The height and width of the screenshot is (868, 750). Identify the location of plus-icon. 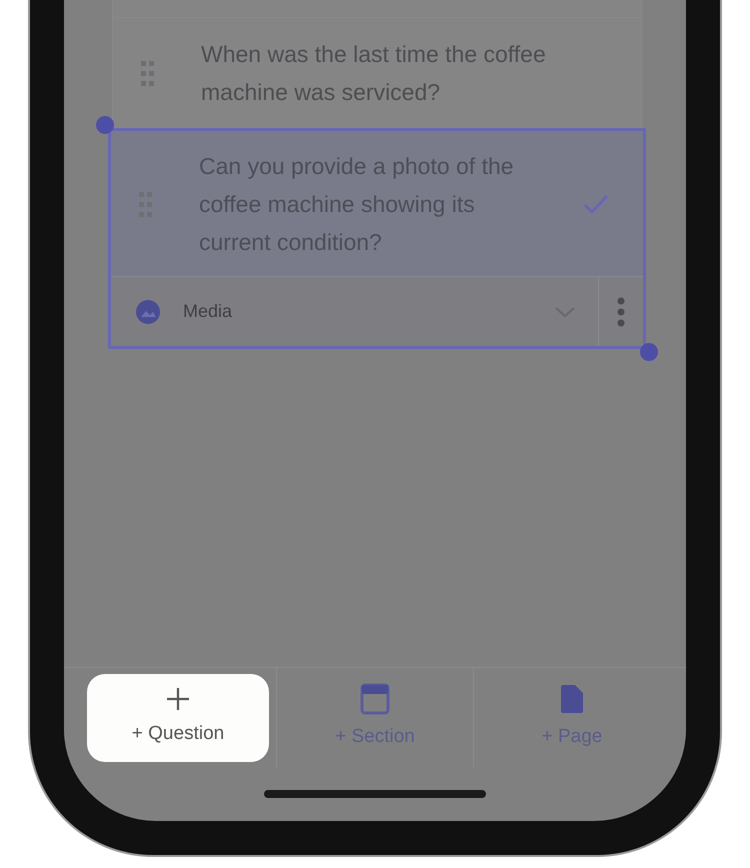
(178, 699).